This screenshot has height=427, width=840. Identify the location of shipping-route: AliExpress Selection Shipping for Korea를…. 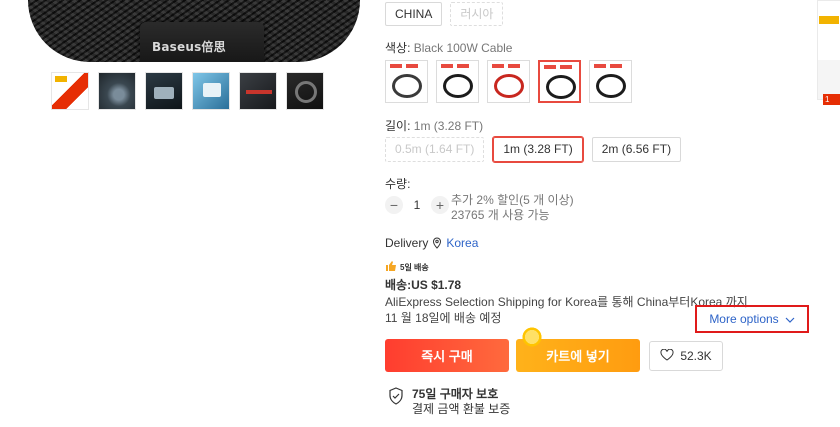
(566, 302).